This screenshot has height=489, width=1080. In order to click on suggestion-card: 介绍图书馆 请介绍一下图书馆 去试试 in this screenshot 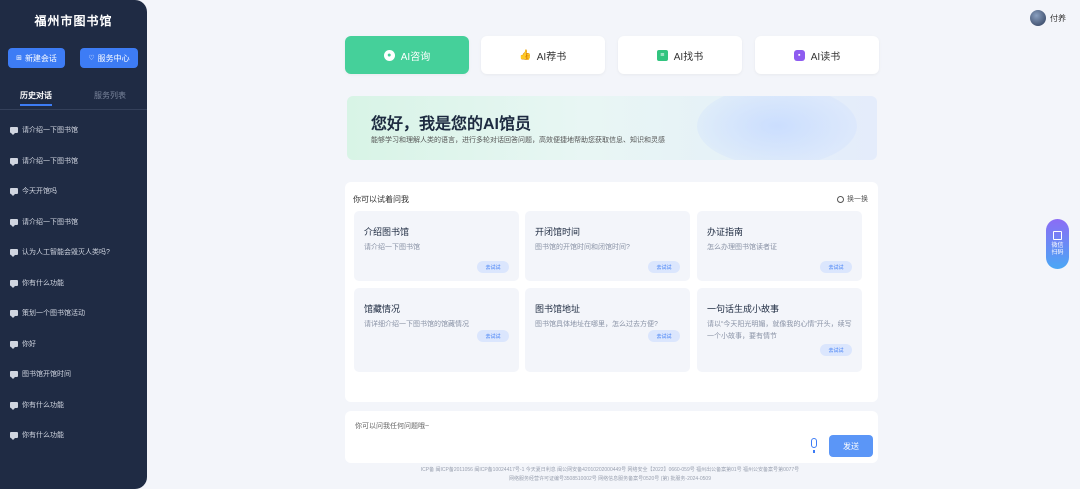, I will do `click(436, 246)`.